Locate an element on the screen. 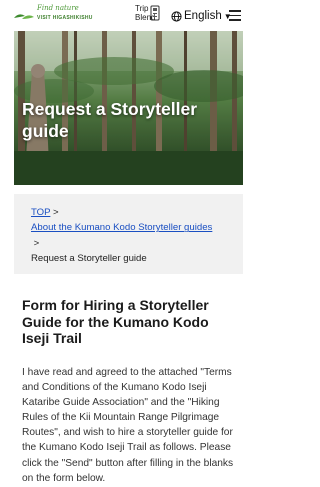 Image resolution: width=320 pixels, height=487 pixels. logo-name: VISIT HIGASHIKISHU is located at coordinates (65, 18).